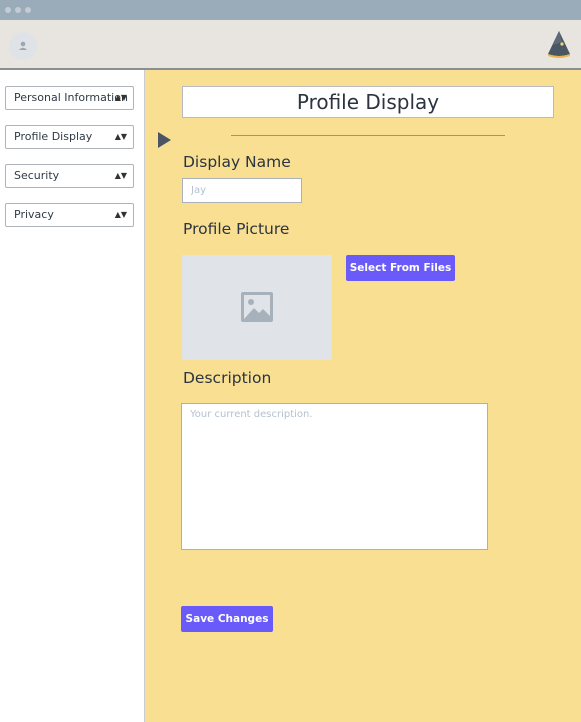 The image size is (581, 722). What do you see at coordinates (290, 10) in the screenshot?
I see `window-titlebar` at bounding box center [290, 10].